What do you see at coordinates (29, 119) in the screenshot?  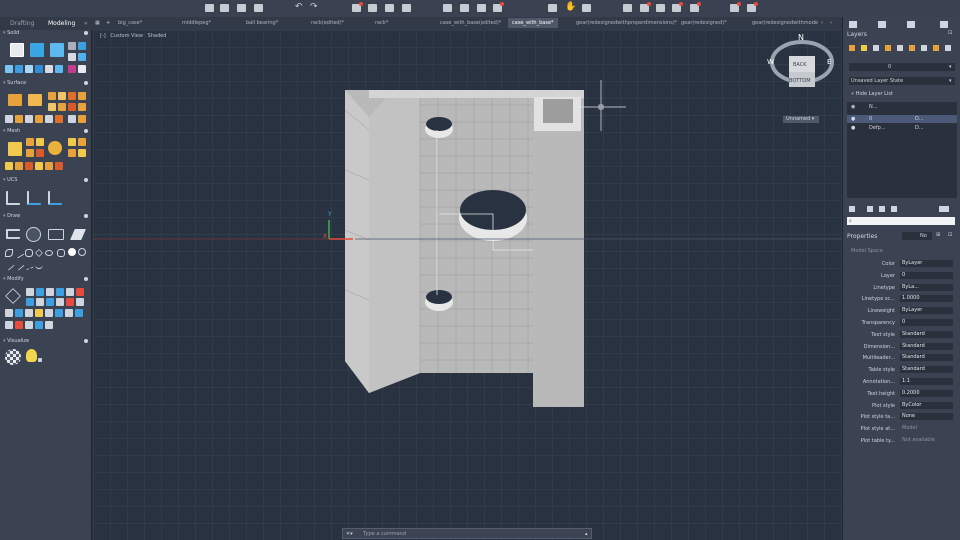 I see `extend-icon` at bounding box center [29, 119].